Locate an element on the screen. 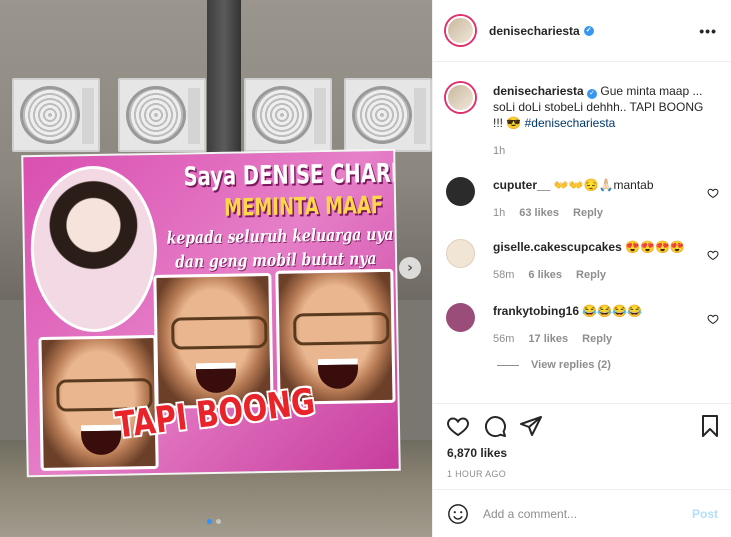 Image resolution: width=731 pixels, height=537 pixels. carousel-dot is located at coordinates (218, 521).